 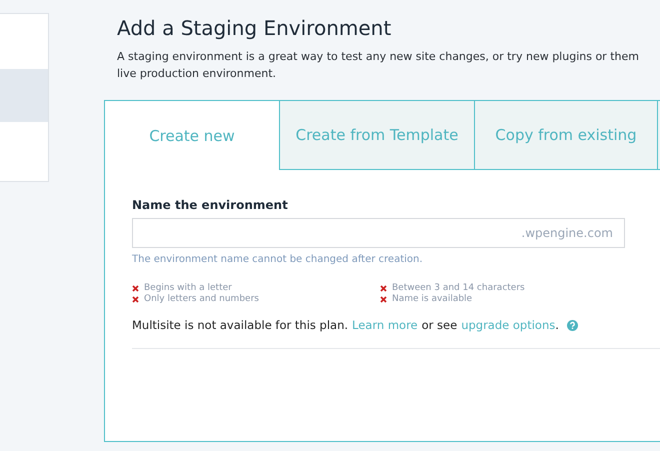 I want to click on multisite-note: Multisite is not available for this plan., so click(x=240, y=325).